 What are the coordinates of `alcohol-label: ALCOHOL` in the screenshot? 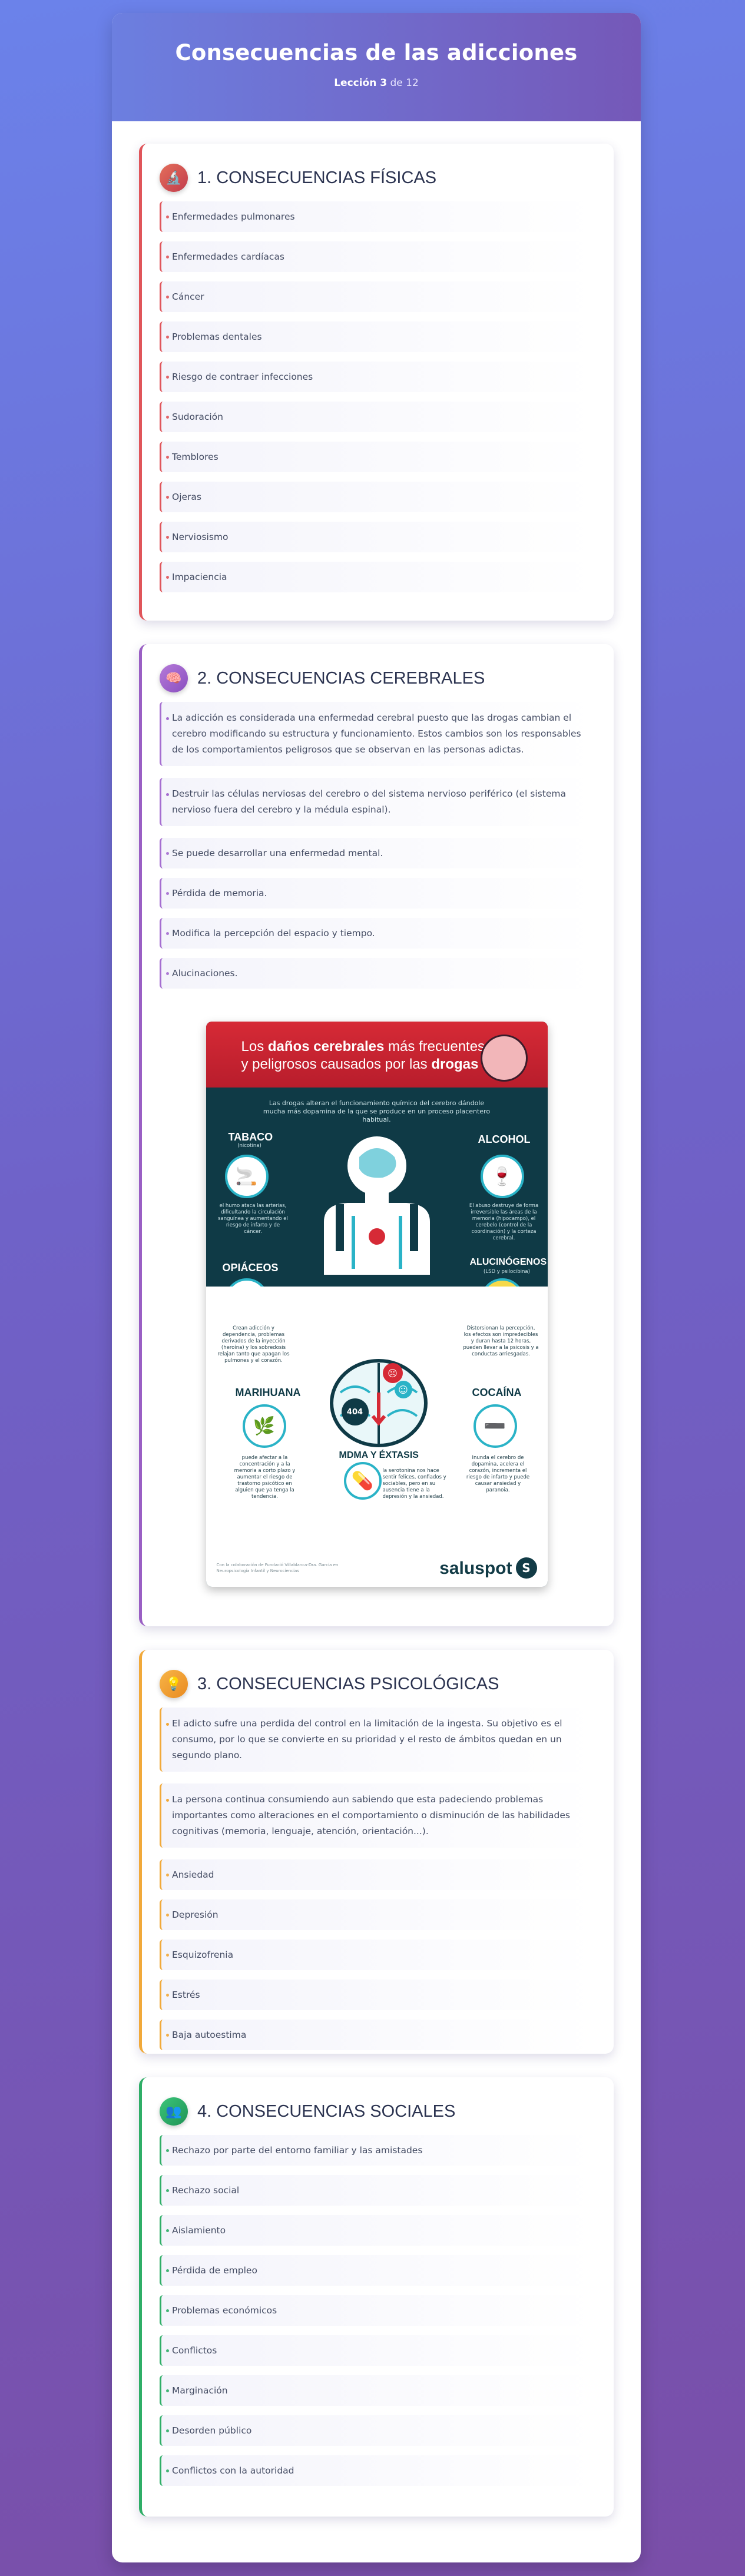 It's located at (505, 1139).